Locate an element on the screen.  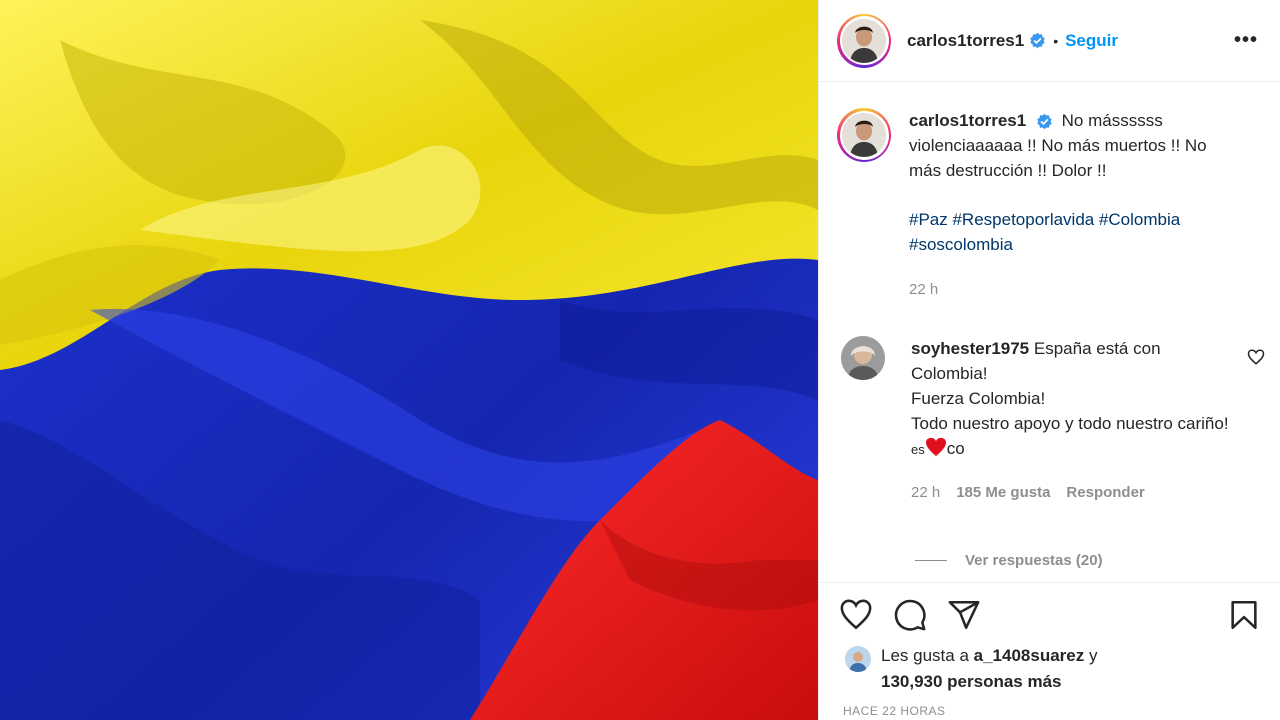
caption-time: 22 h is located at coordinates (924, 289).